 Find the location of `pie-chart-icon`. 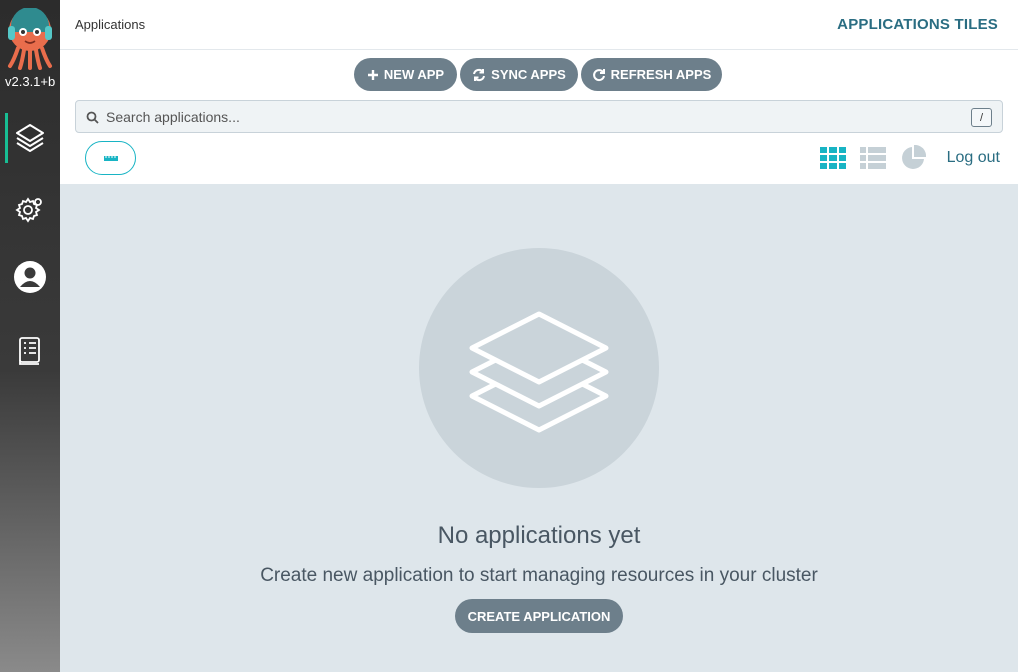

pie-chart-icon is located at coordinates (914, 157).